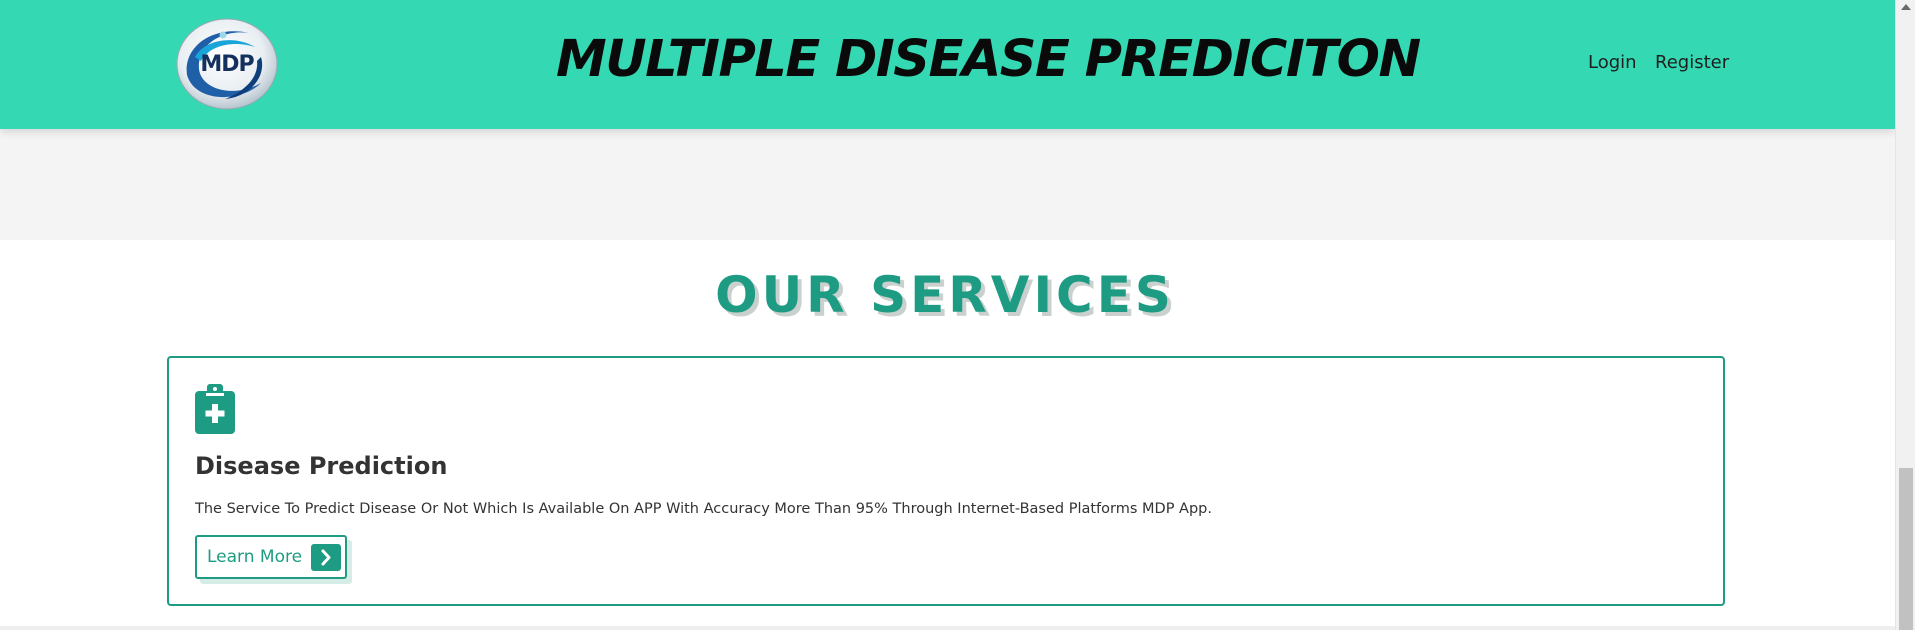 The width and height of the screenshot is (1915, 630). Describe the element at coordinates (1905, 315) in the screenshot. I see `vertical-scrollbar` at that location.